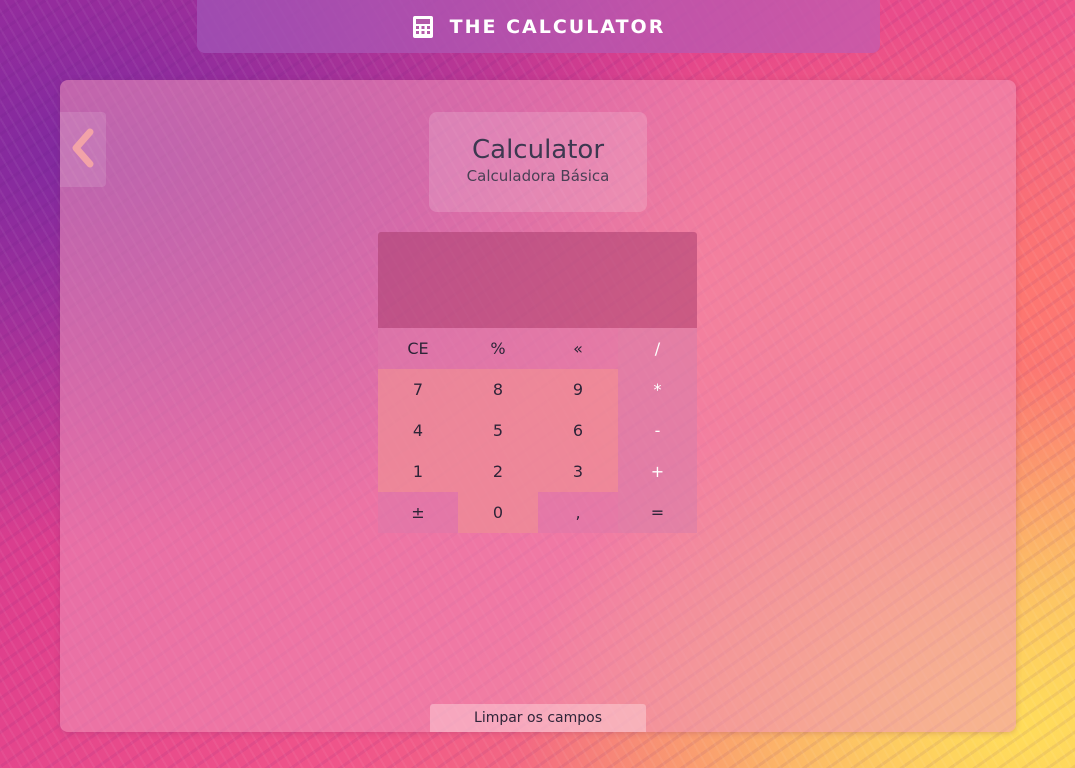 Image resolution: width=1075 pixels, height=768 pixels. I want to click on clear-fields-button: Limpar os campos, so click(538, 718).